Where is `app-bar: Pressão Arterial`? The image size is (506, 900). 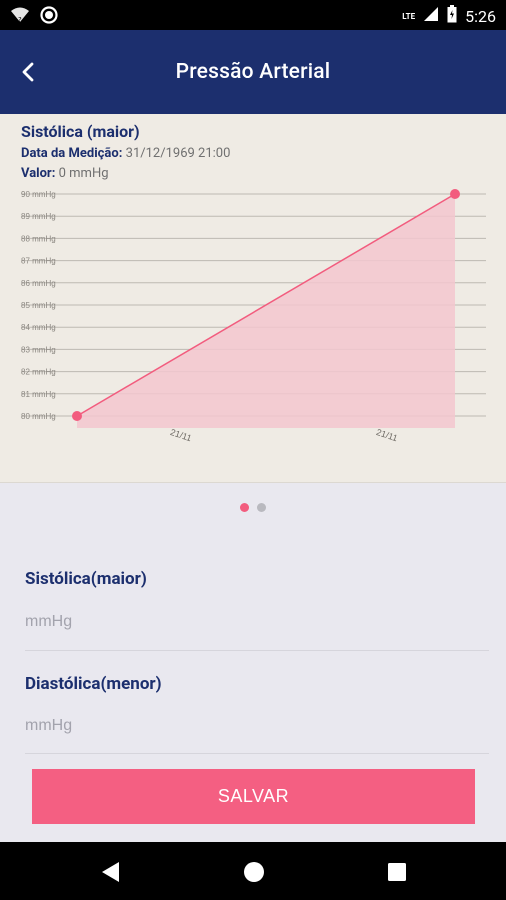
app-bar: Pressão Arterial is located at coordinates (253, 72).